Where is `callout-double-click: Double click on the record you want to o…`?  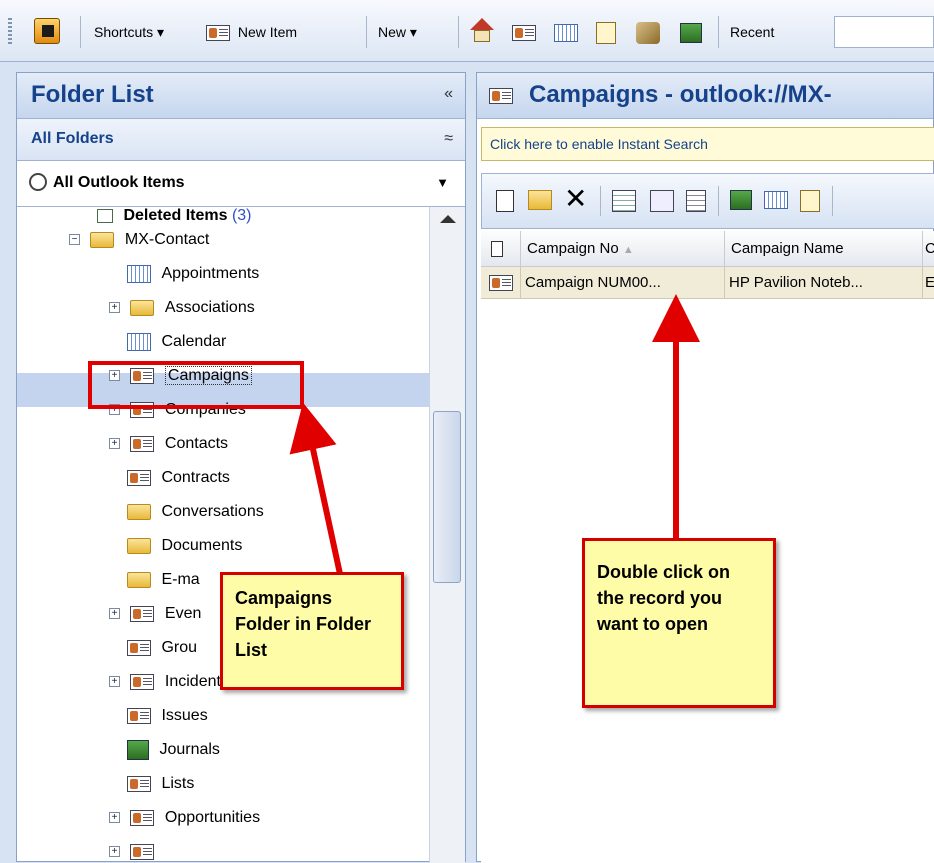 callout-double-click: Double click on the record you want to o… is located at coordinates (679, 623).